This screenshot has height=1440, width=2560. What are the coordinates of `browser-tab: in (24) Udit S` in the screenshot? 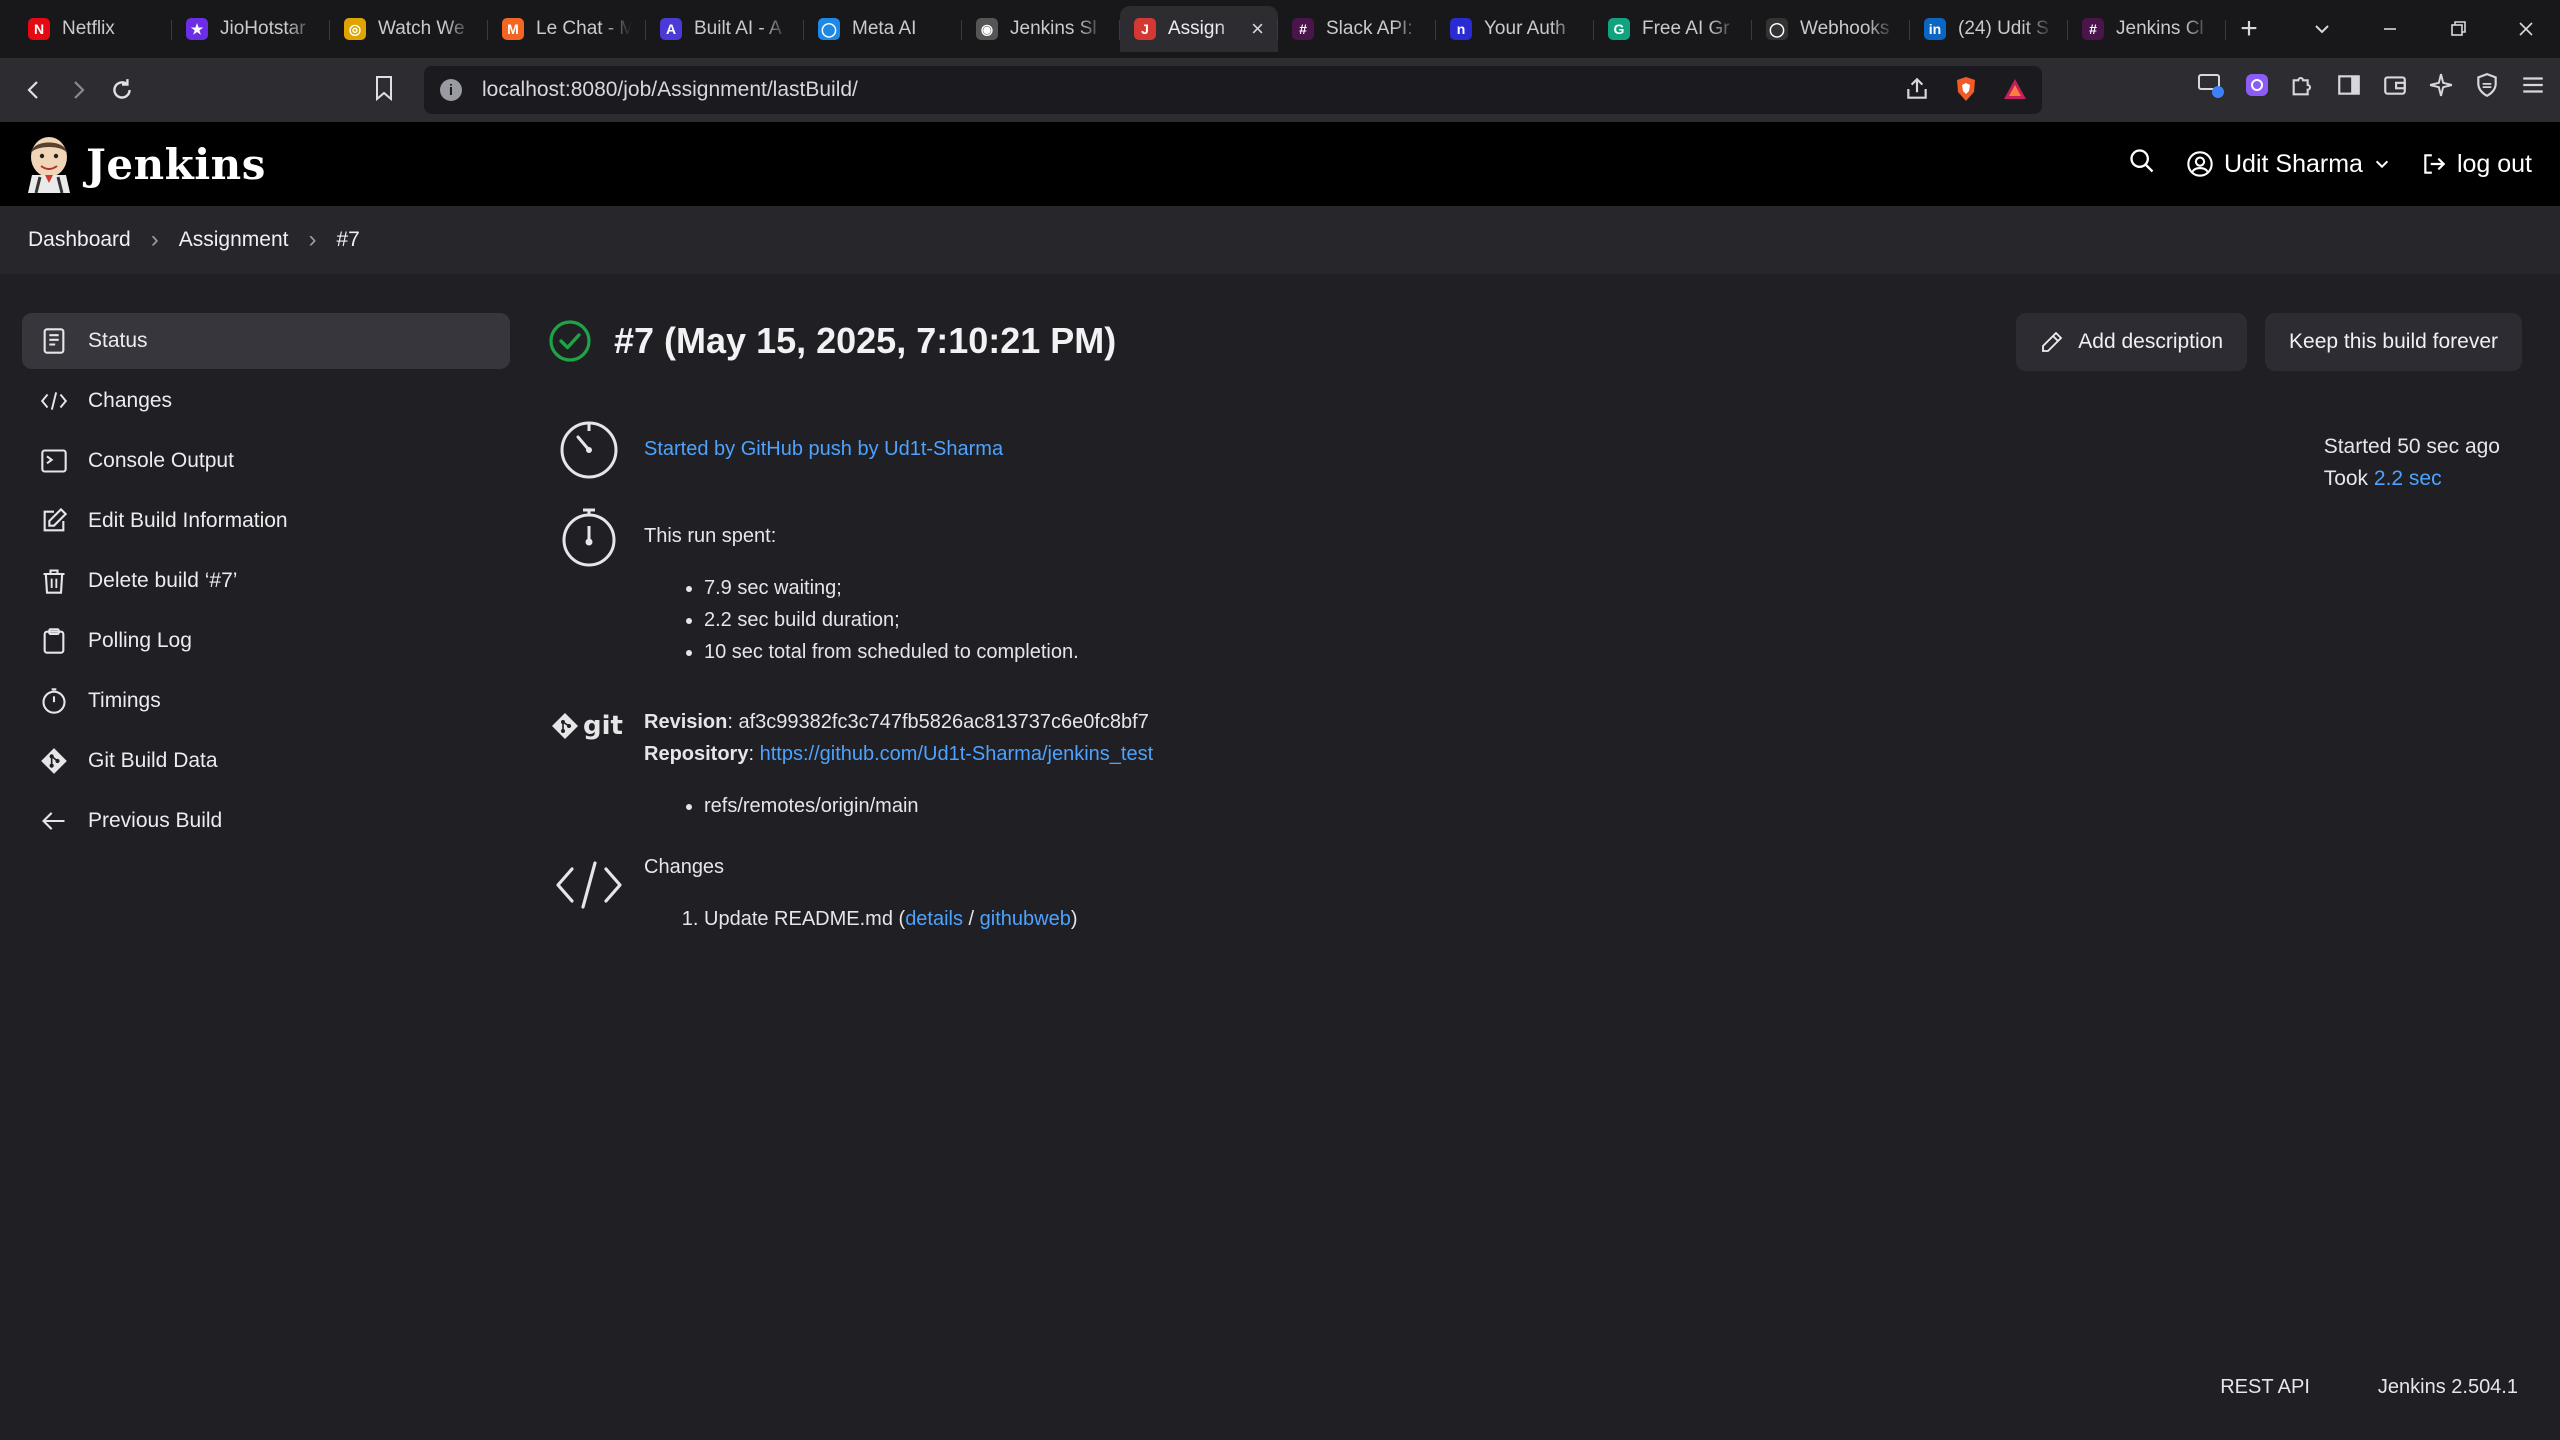 It's located at (1989, 29).